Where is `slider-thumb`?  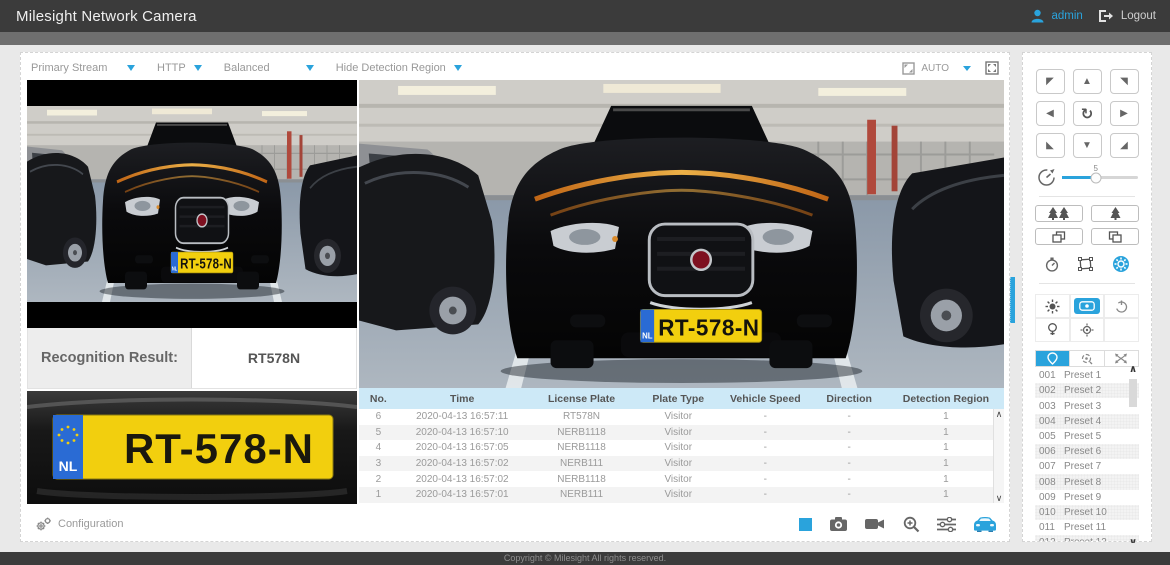 slider-thumb is located at coordinates (1096, 177).